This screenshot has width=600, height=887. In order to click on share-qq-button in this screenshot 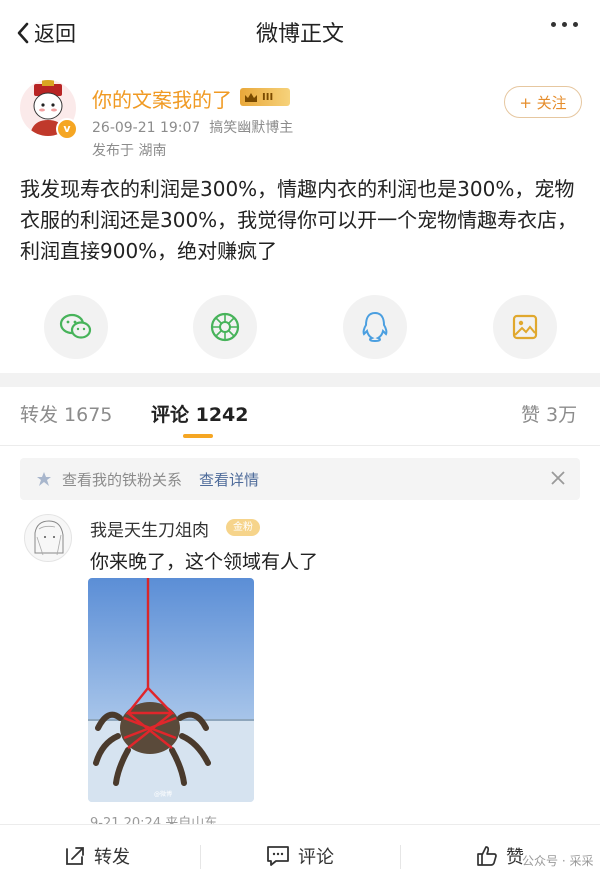, I will do `click(375, 327)`.